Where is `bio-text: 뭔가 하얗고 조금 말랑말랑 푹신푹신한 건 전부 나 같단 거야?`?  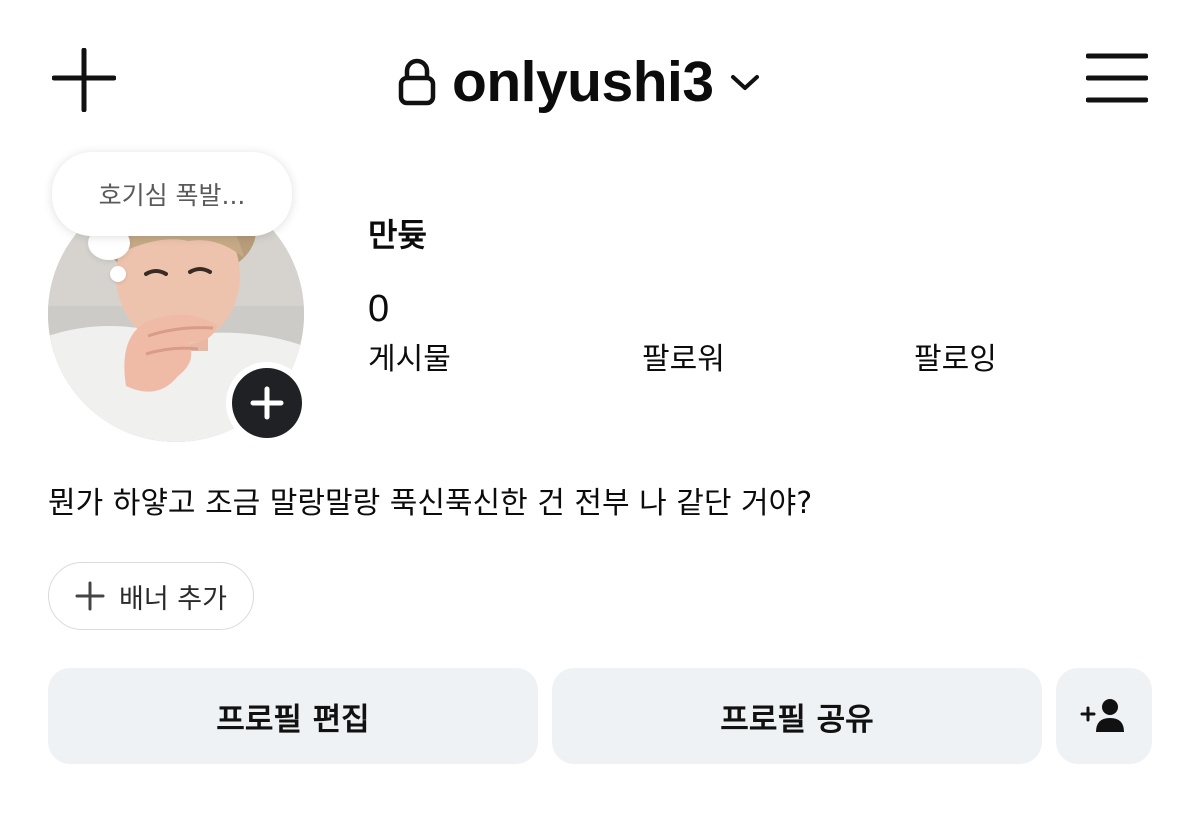
bio-text: 뭔가 하얗고 조금 말랑말랑 푹신푹신한 건 전부 나 같단 거야? is located at coordinates (430, 503).